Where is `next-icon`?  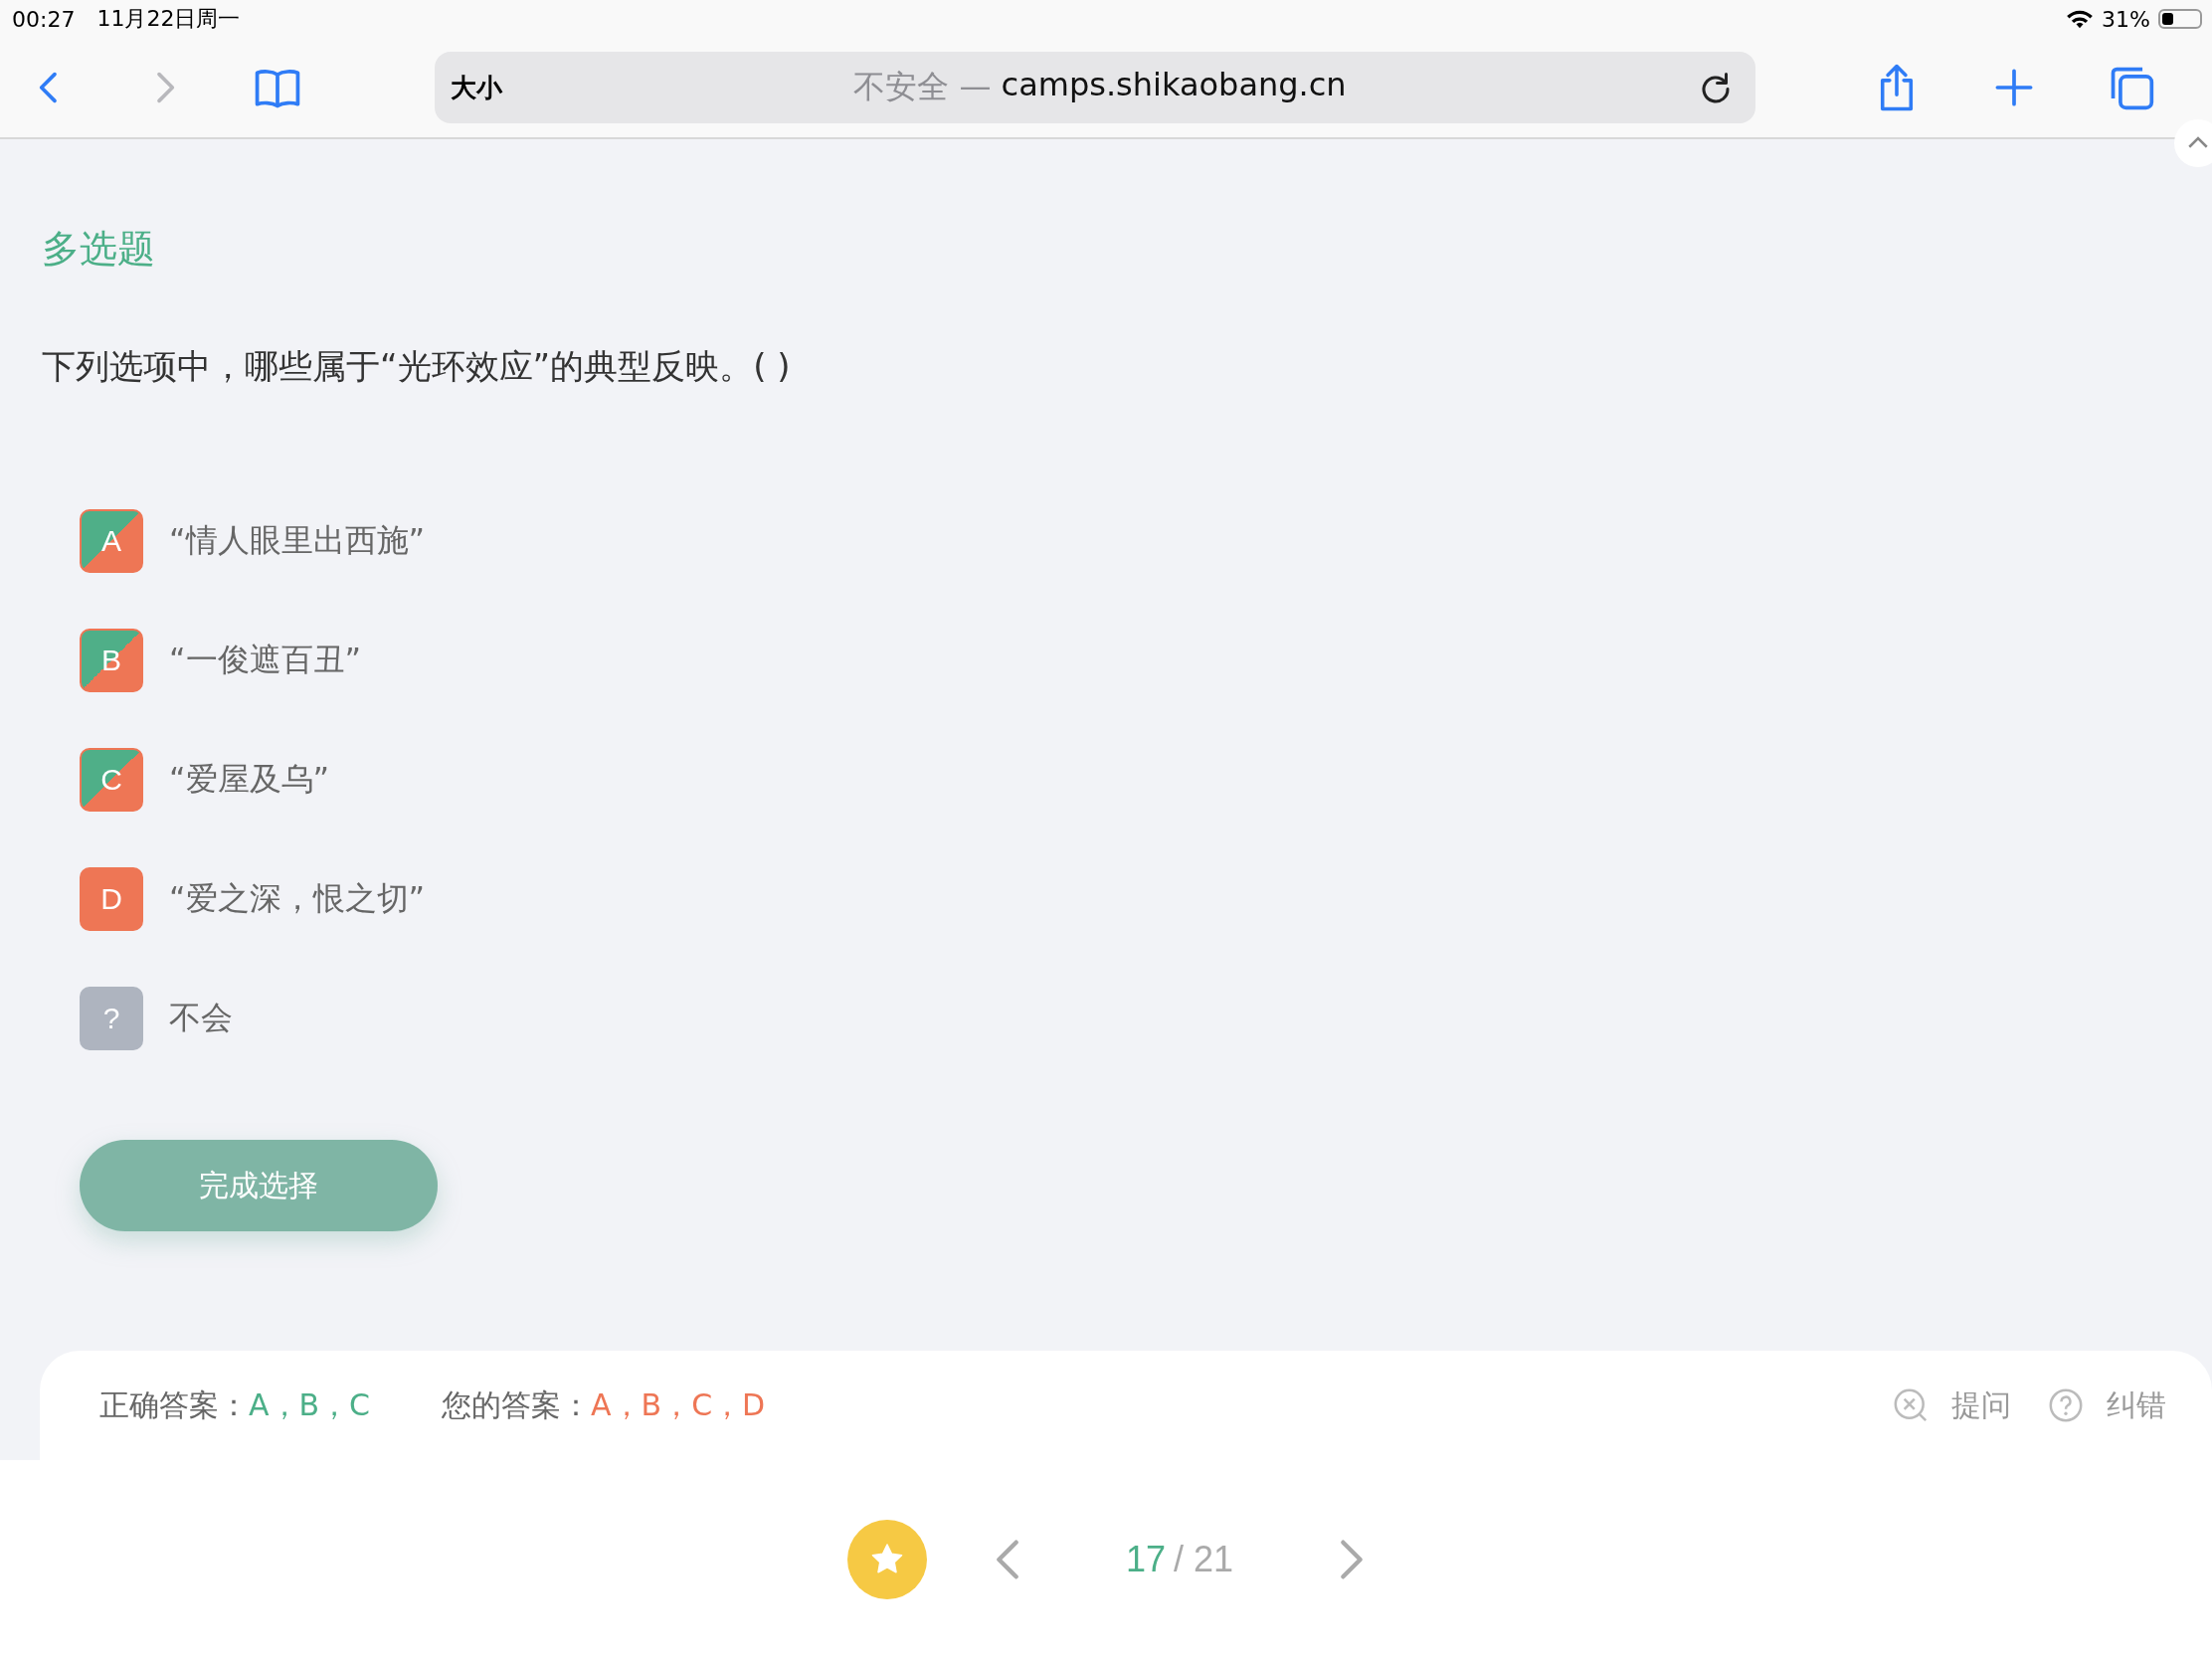
next-icon is located at coordinates (1352, 1559).